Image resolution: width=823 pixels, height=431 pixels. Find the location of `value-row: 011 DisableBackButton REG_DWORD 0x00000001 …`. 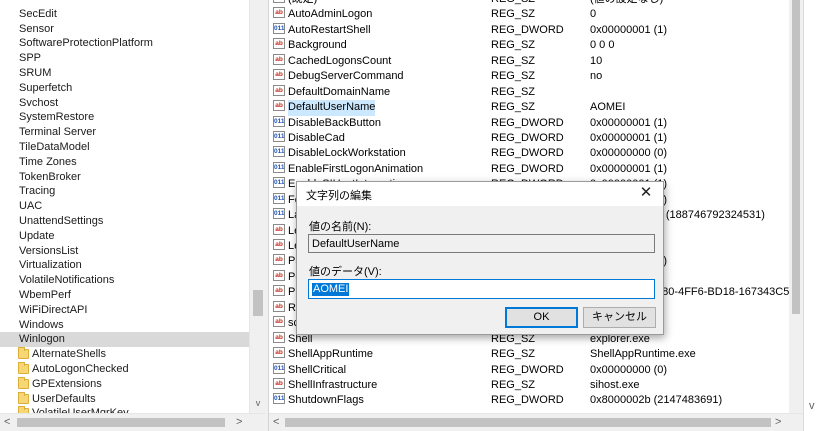

value-row: 011 DisableBackButton REG_DWORD 0x00000001 … is located at coordinates (529, 123).